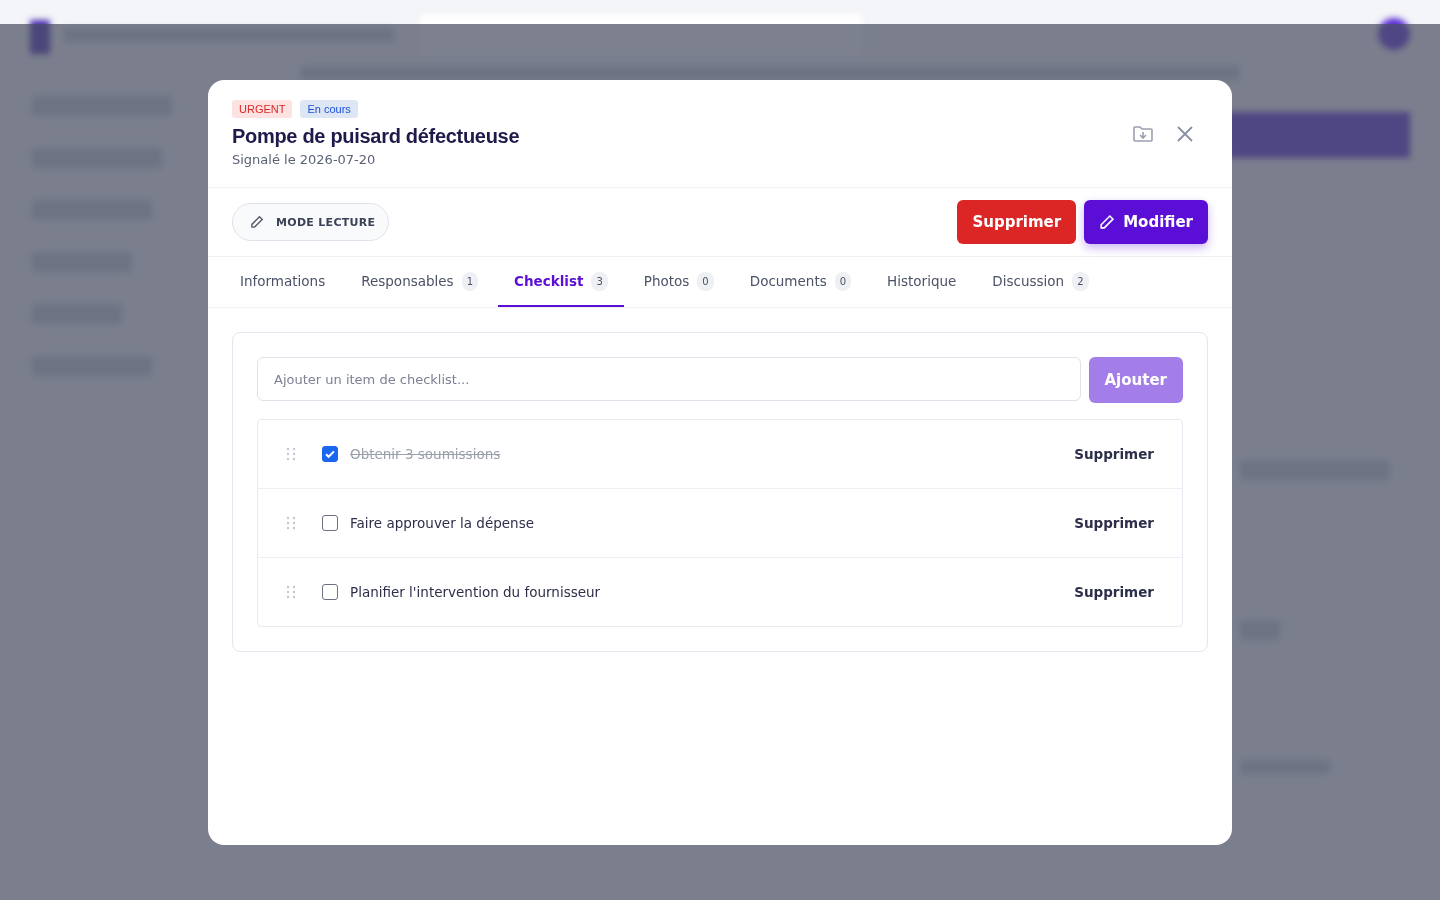 The height and width of the screenshot is (900, 1440). What do you see at coordinates (262, 109) in the screenshot?
I see `priority-tag: URGENT` at bounding box center [262, 109].